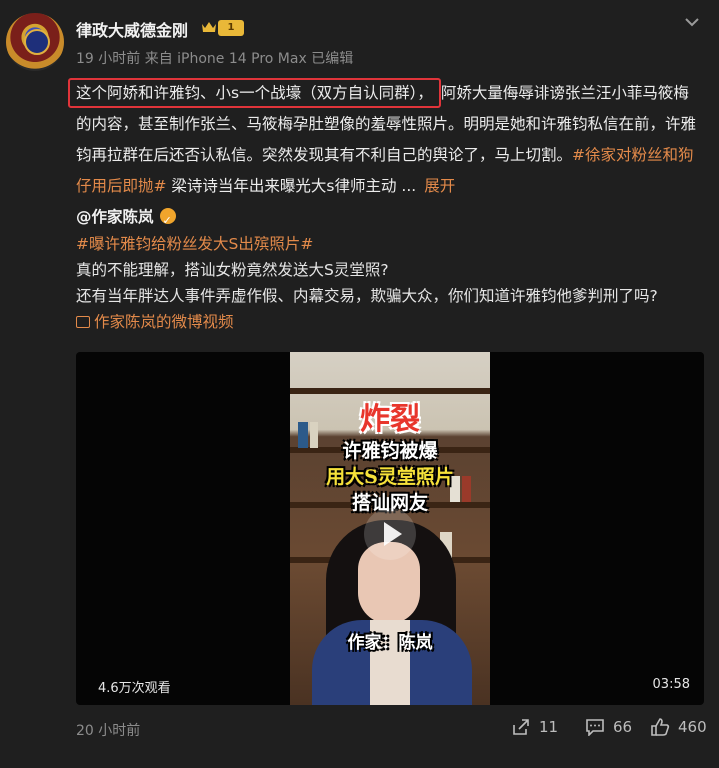  Describe the element at coordinates (115, 217) in the screenshot. I see `repost-author: @作家陈岚` at that location.